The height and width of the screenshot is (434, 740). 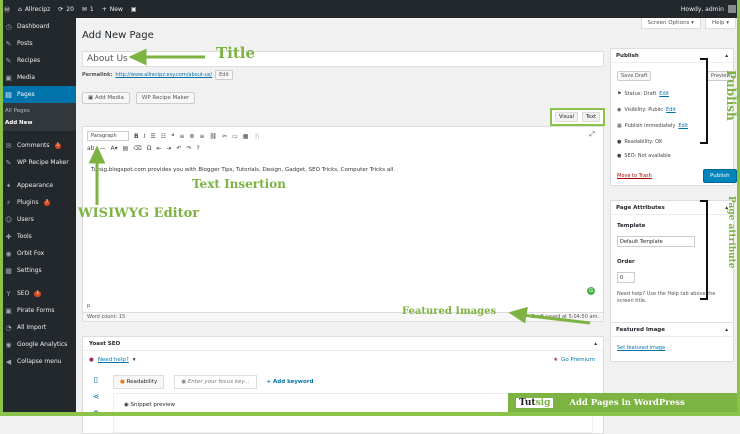 What do you see at coordinates (591, 117) in the screenshot?
I see `tab-text: Text` at bounding box center [591, 117].